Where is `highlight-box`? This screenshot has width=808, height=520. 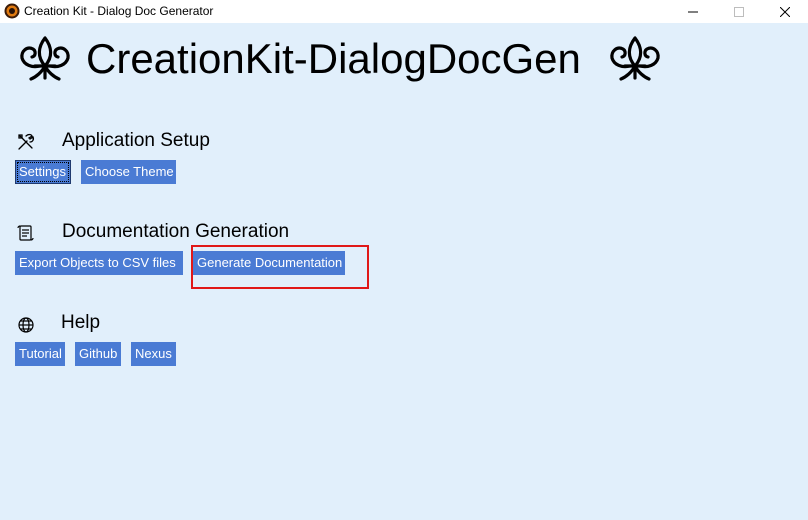
highlight-box is located at coordinates (280, 267).